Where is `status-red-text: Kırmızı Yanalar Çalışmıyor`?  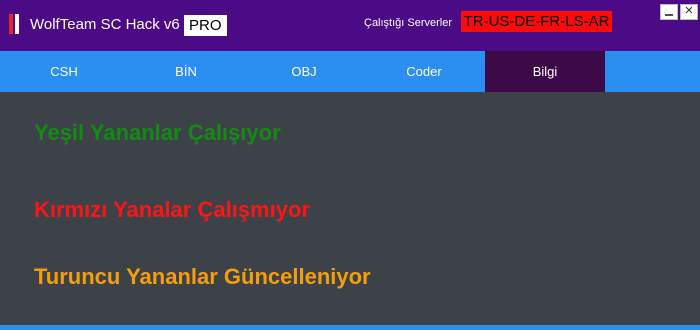
status-red-text: Kırmızı Yanalar Çalışmıyor is located at coordinates (172, 209).